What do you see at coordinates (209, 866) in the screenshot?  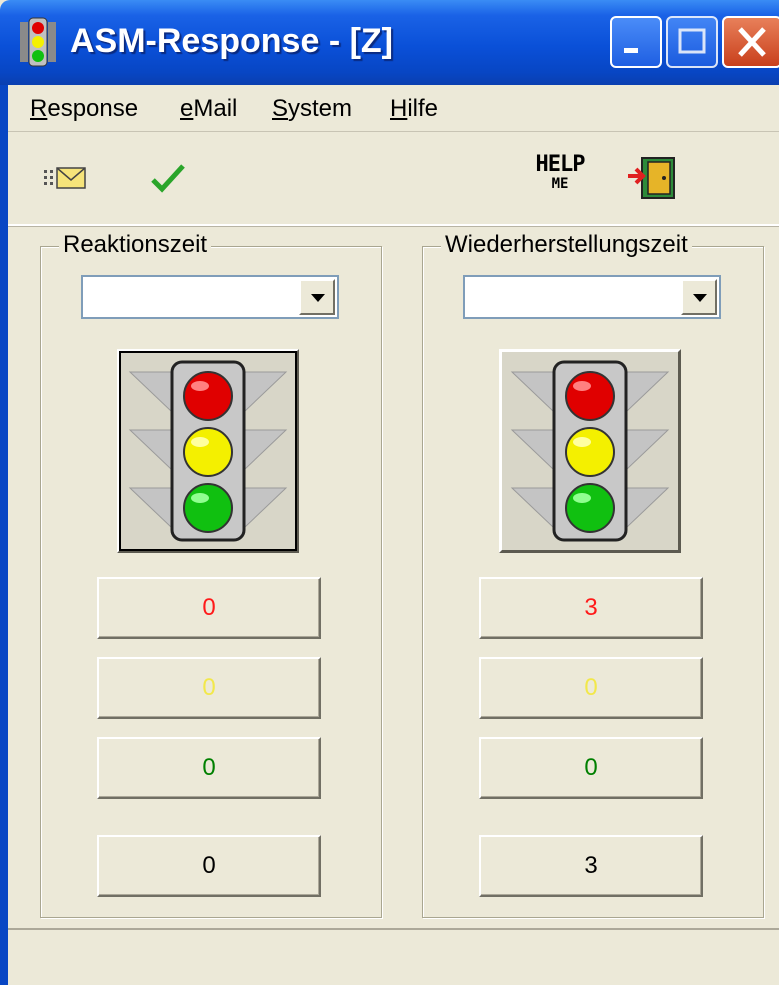 I see `reaktionszeit-total-count: 0` at bounding box center [209, 866].